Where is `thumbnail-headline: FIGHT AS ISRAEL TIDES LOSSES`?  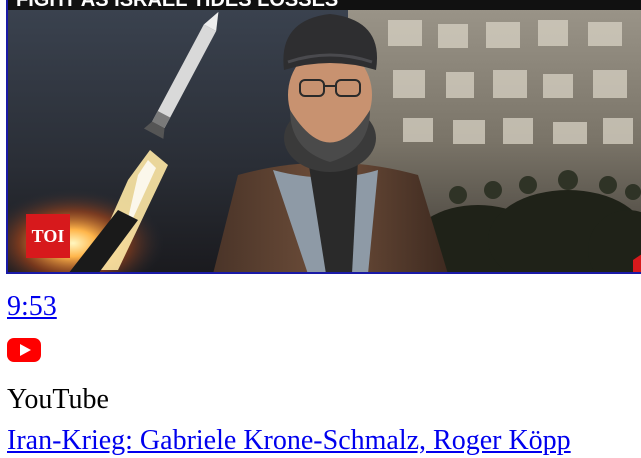 thumbnail-headline: FIGHT AS ISRAEL TIDES LOSSES is located at coordinates (177, 5).